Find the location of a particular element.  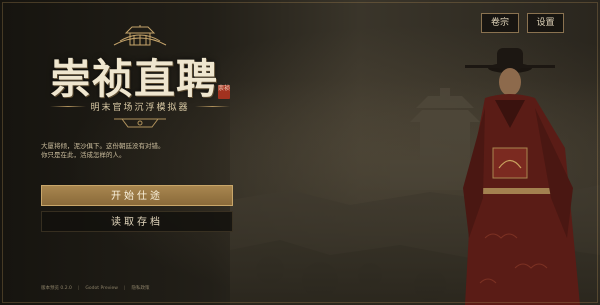

subtitle-divider-right is located at coordinates (212, 106).